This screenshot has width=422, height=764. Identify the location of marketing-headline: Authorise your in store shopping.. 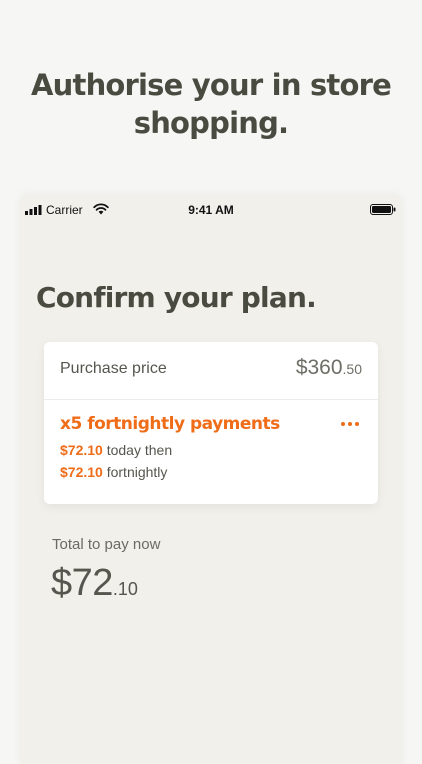
(211, 104).